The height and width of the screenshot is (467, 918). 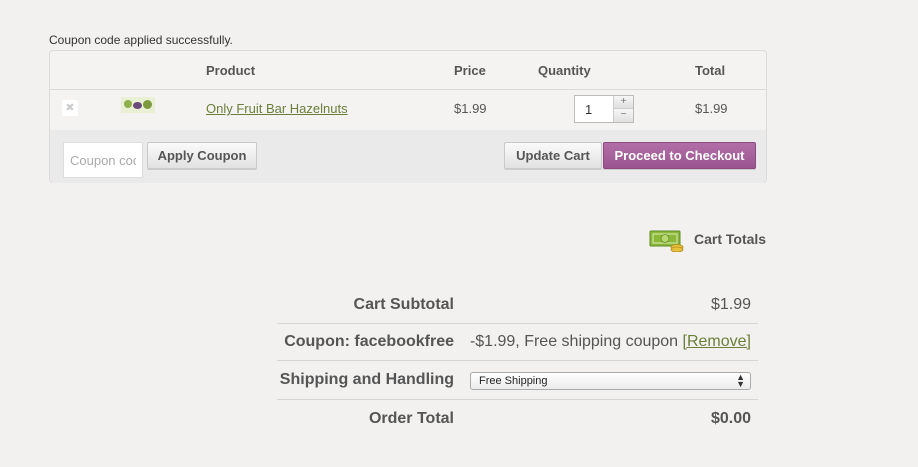 What do you see at coordinates (403, 304) in the screenshot?
I see `subtotal-label: Cart Subtotal` at bounding box center [403, 304].